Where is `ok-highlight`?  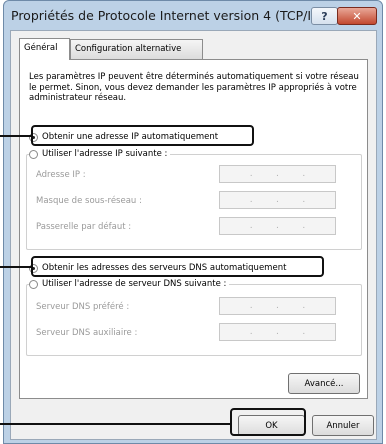 ok-highlight is located at coordinates (268, 422).